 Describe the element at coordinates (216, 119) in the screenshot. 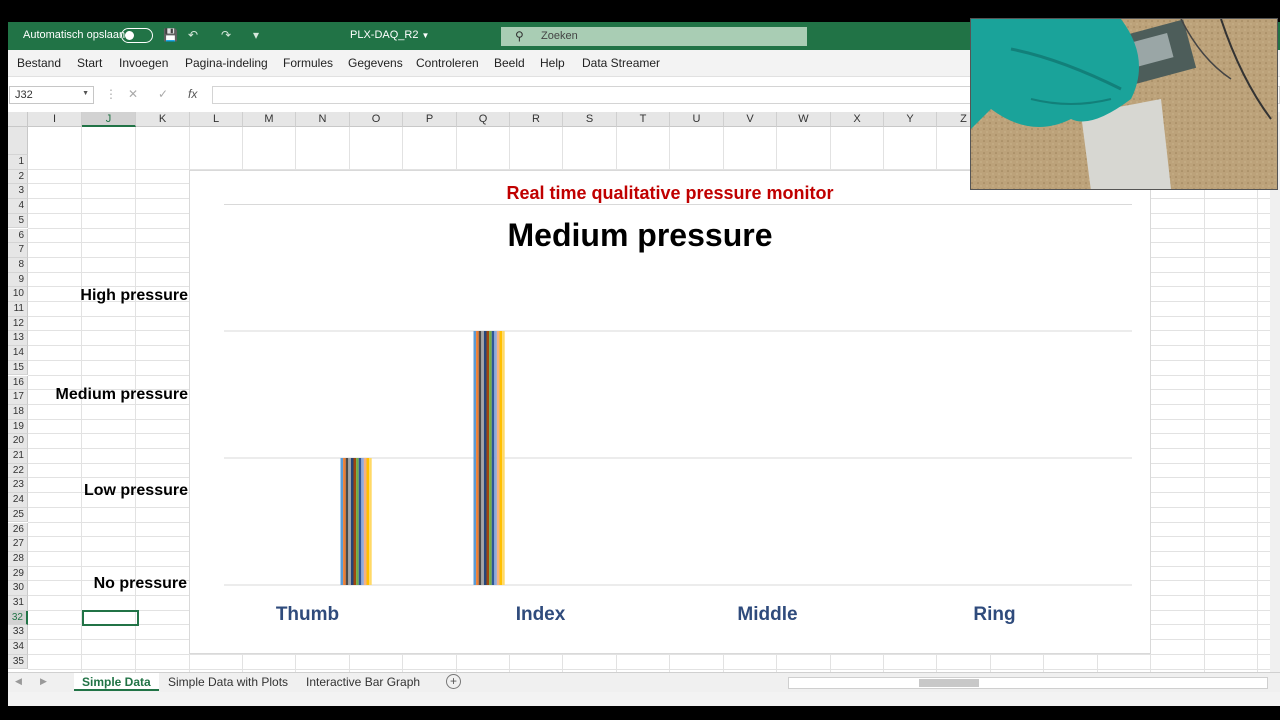

I see `column-header-l: L` at that location.